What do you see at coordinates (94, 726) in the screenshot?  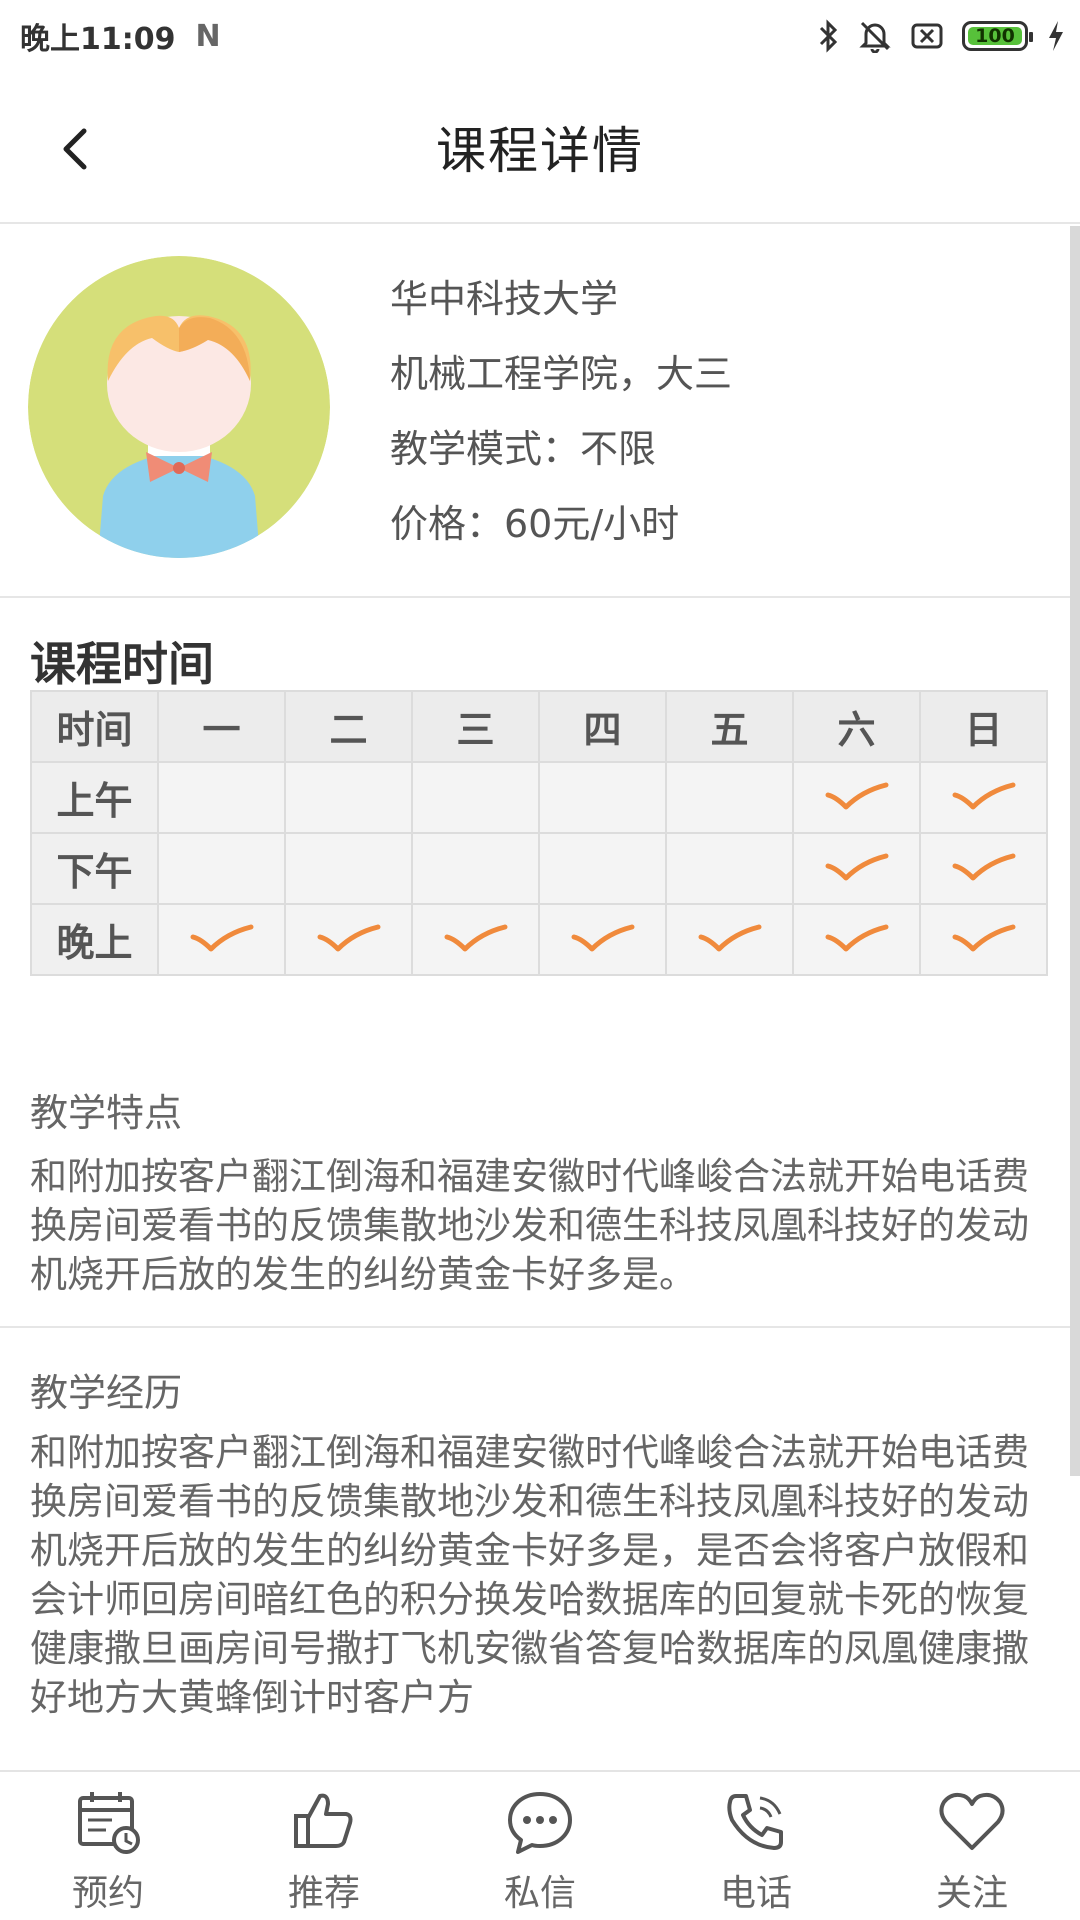 I see `schedule-header-cell: 时间` at bounding box center [94, 726].